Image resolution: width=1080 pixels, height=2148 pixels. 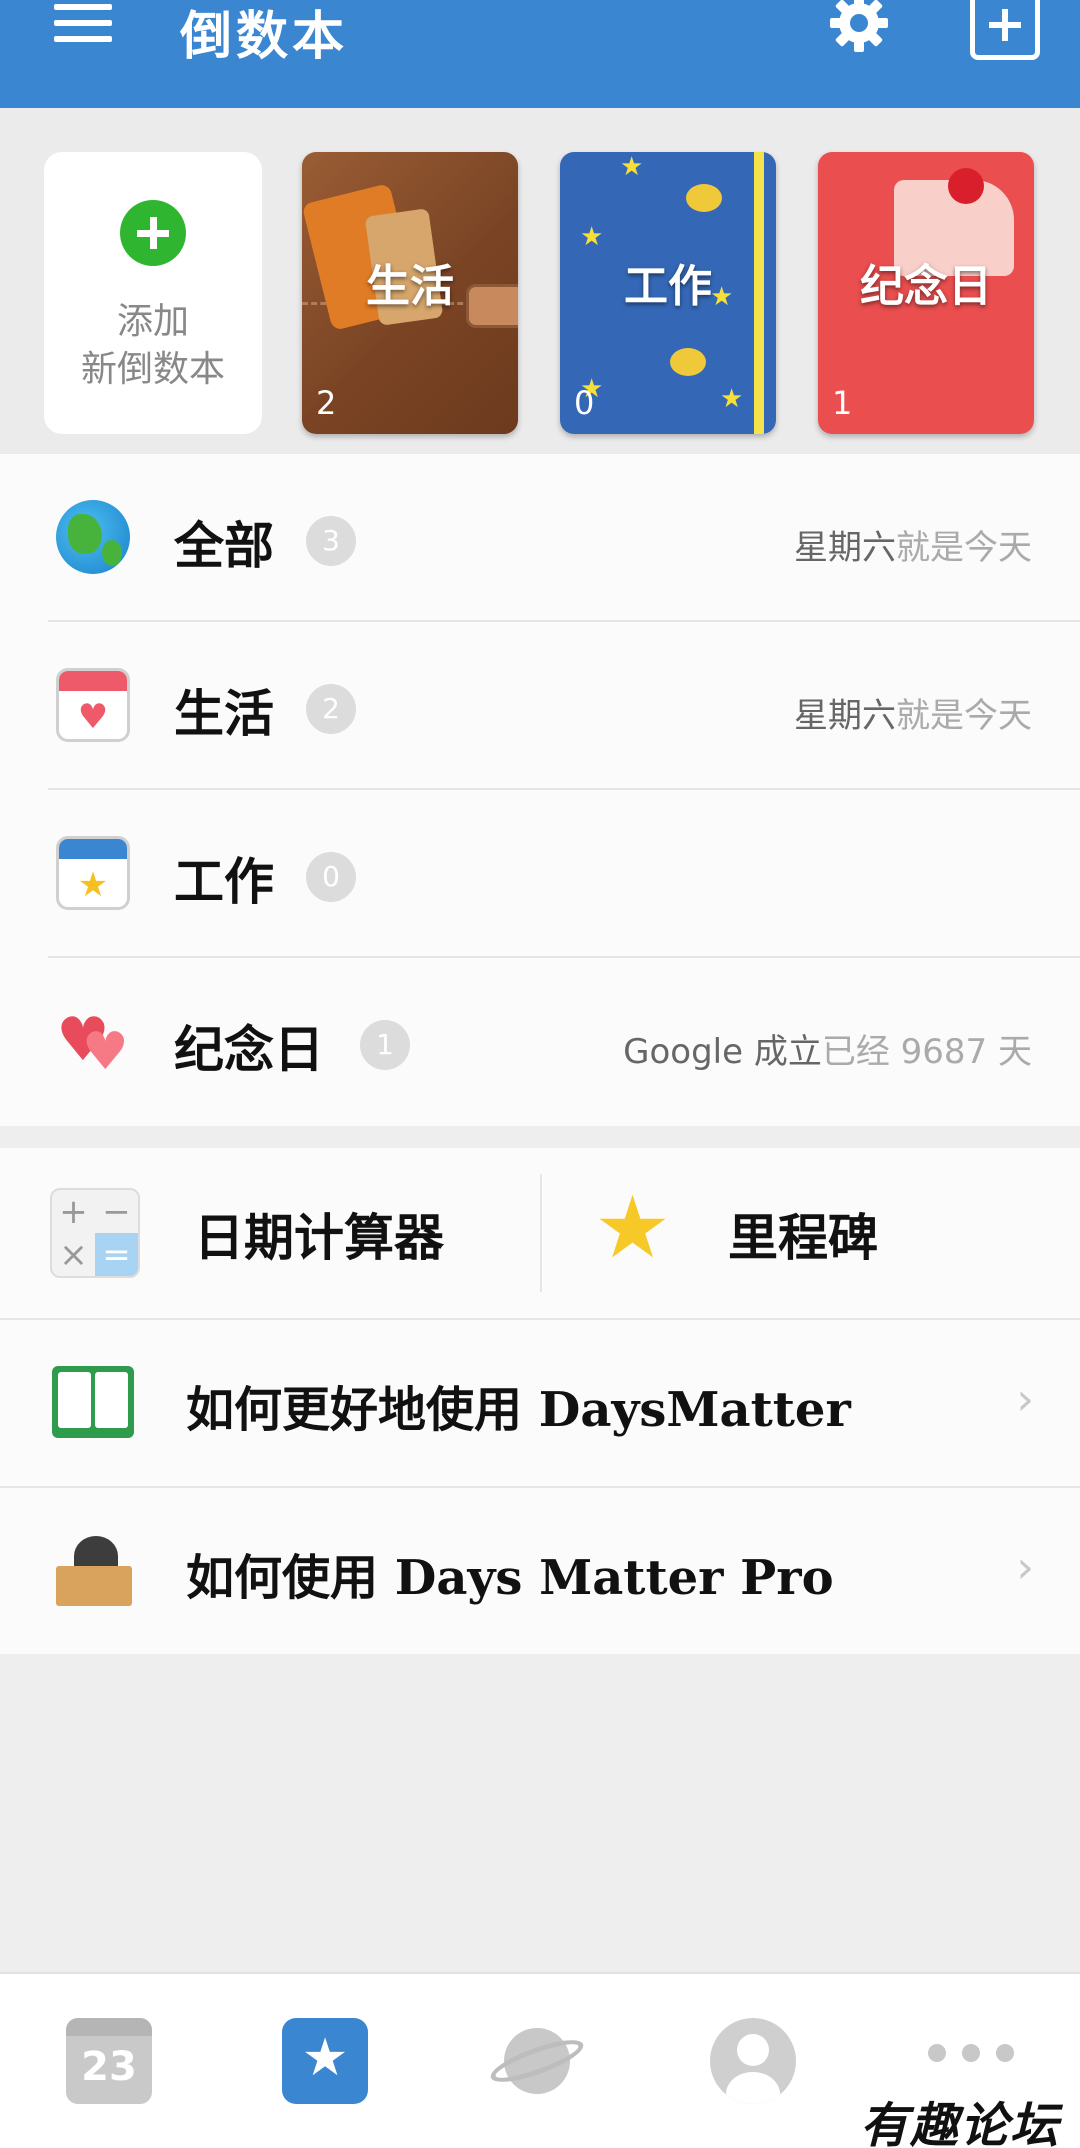 What do you see at coordinates (93, 717) in the screenshot?
I see `heart-mark: ♥` at bounding box center [93, 717].